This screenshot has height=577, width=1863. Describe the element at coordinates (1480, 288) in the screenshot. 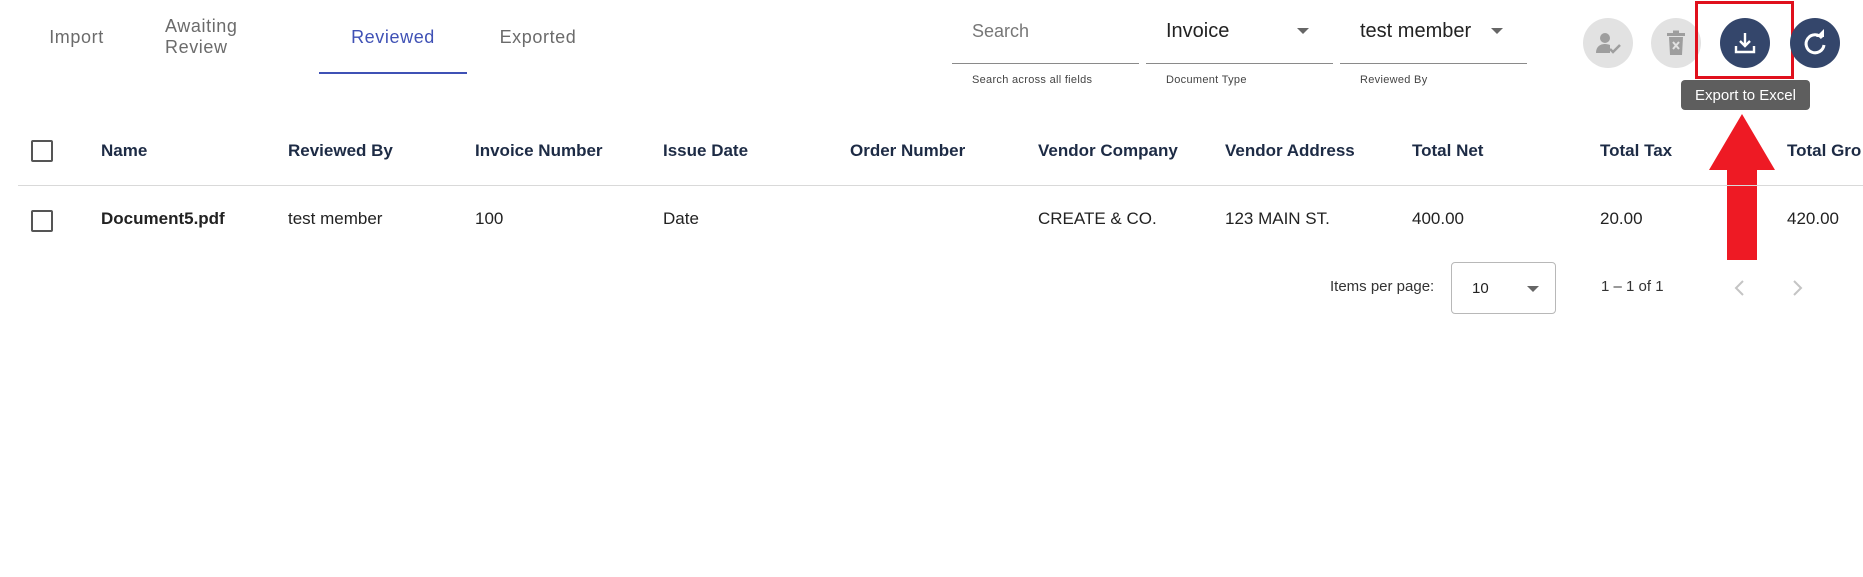

I see `page-size-value: 10` at that location.